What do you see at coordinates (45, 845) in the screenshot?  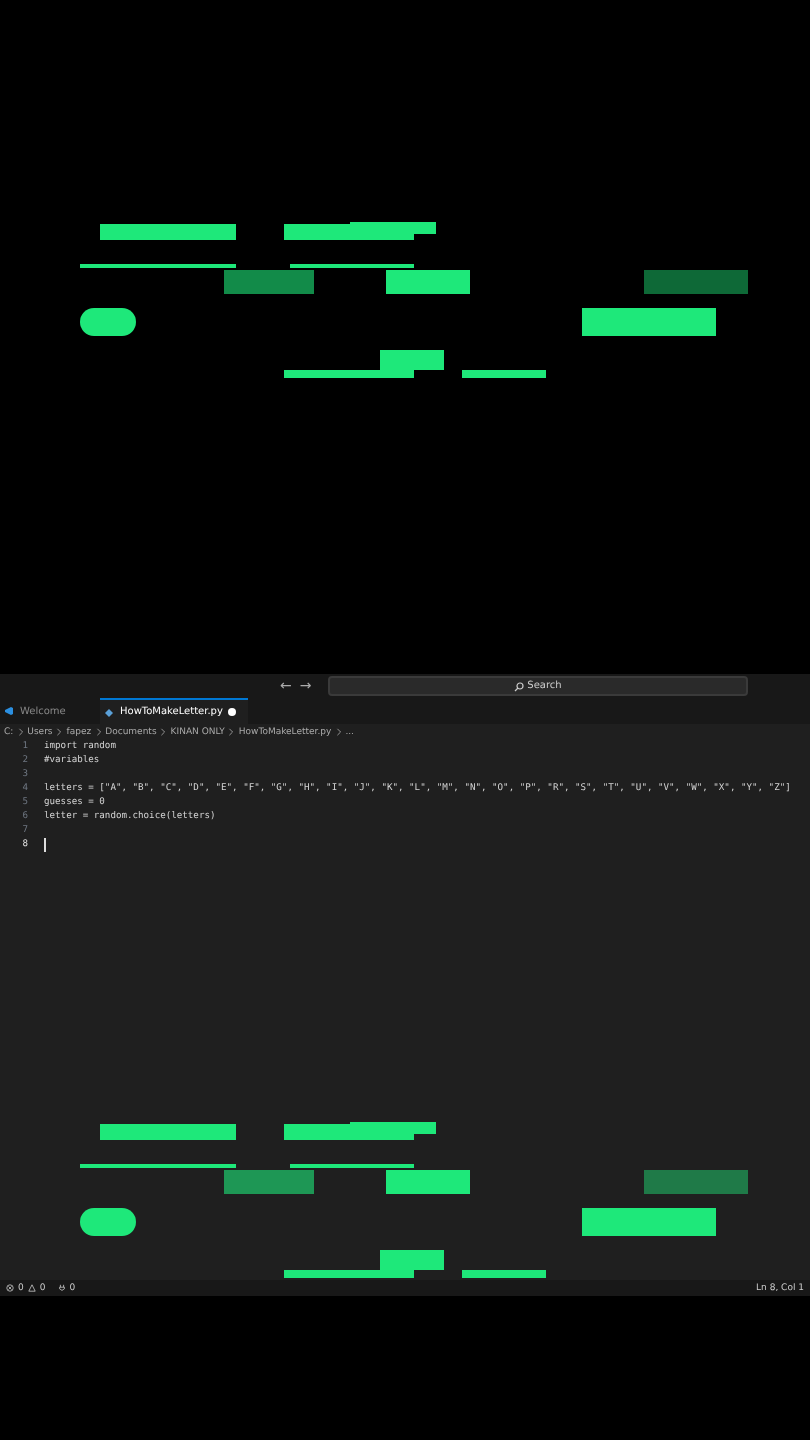 I see `text-cursor` at bounding box center [45, 845].